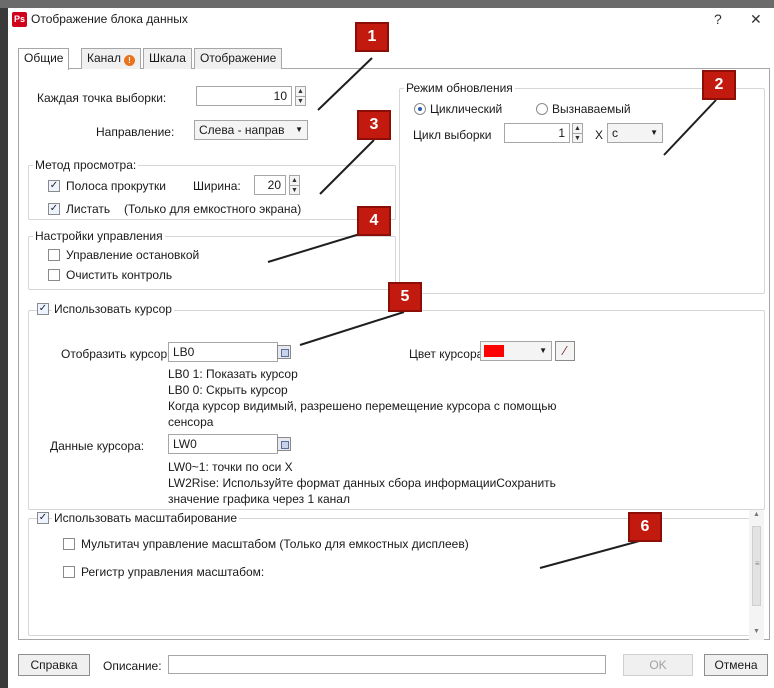 This screenshot has height=688, width=774. Describe the element at coordinates (645, 527) in the screenshot. I see `callout-6: 6` at that location.